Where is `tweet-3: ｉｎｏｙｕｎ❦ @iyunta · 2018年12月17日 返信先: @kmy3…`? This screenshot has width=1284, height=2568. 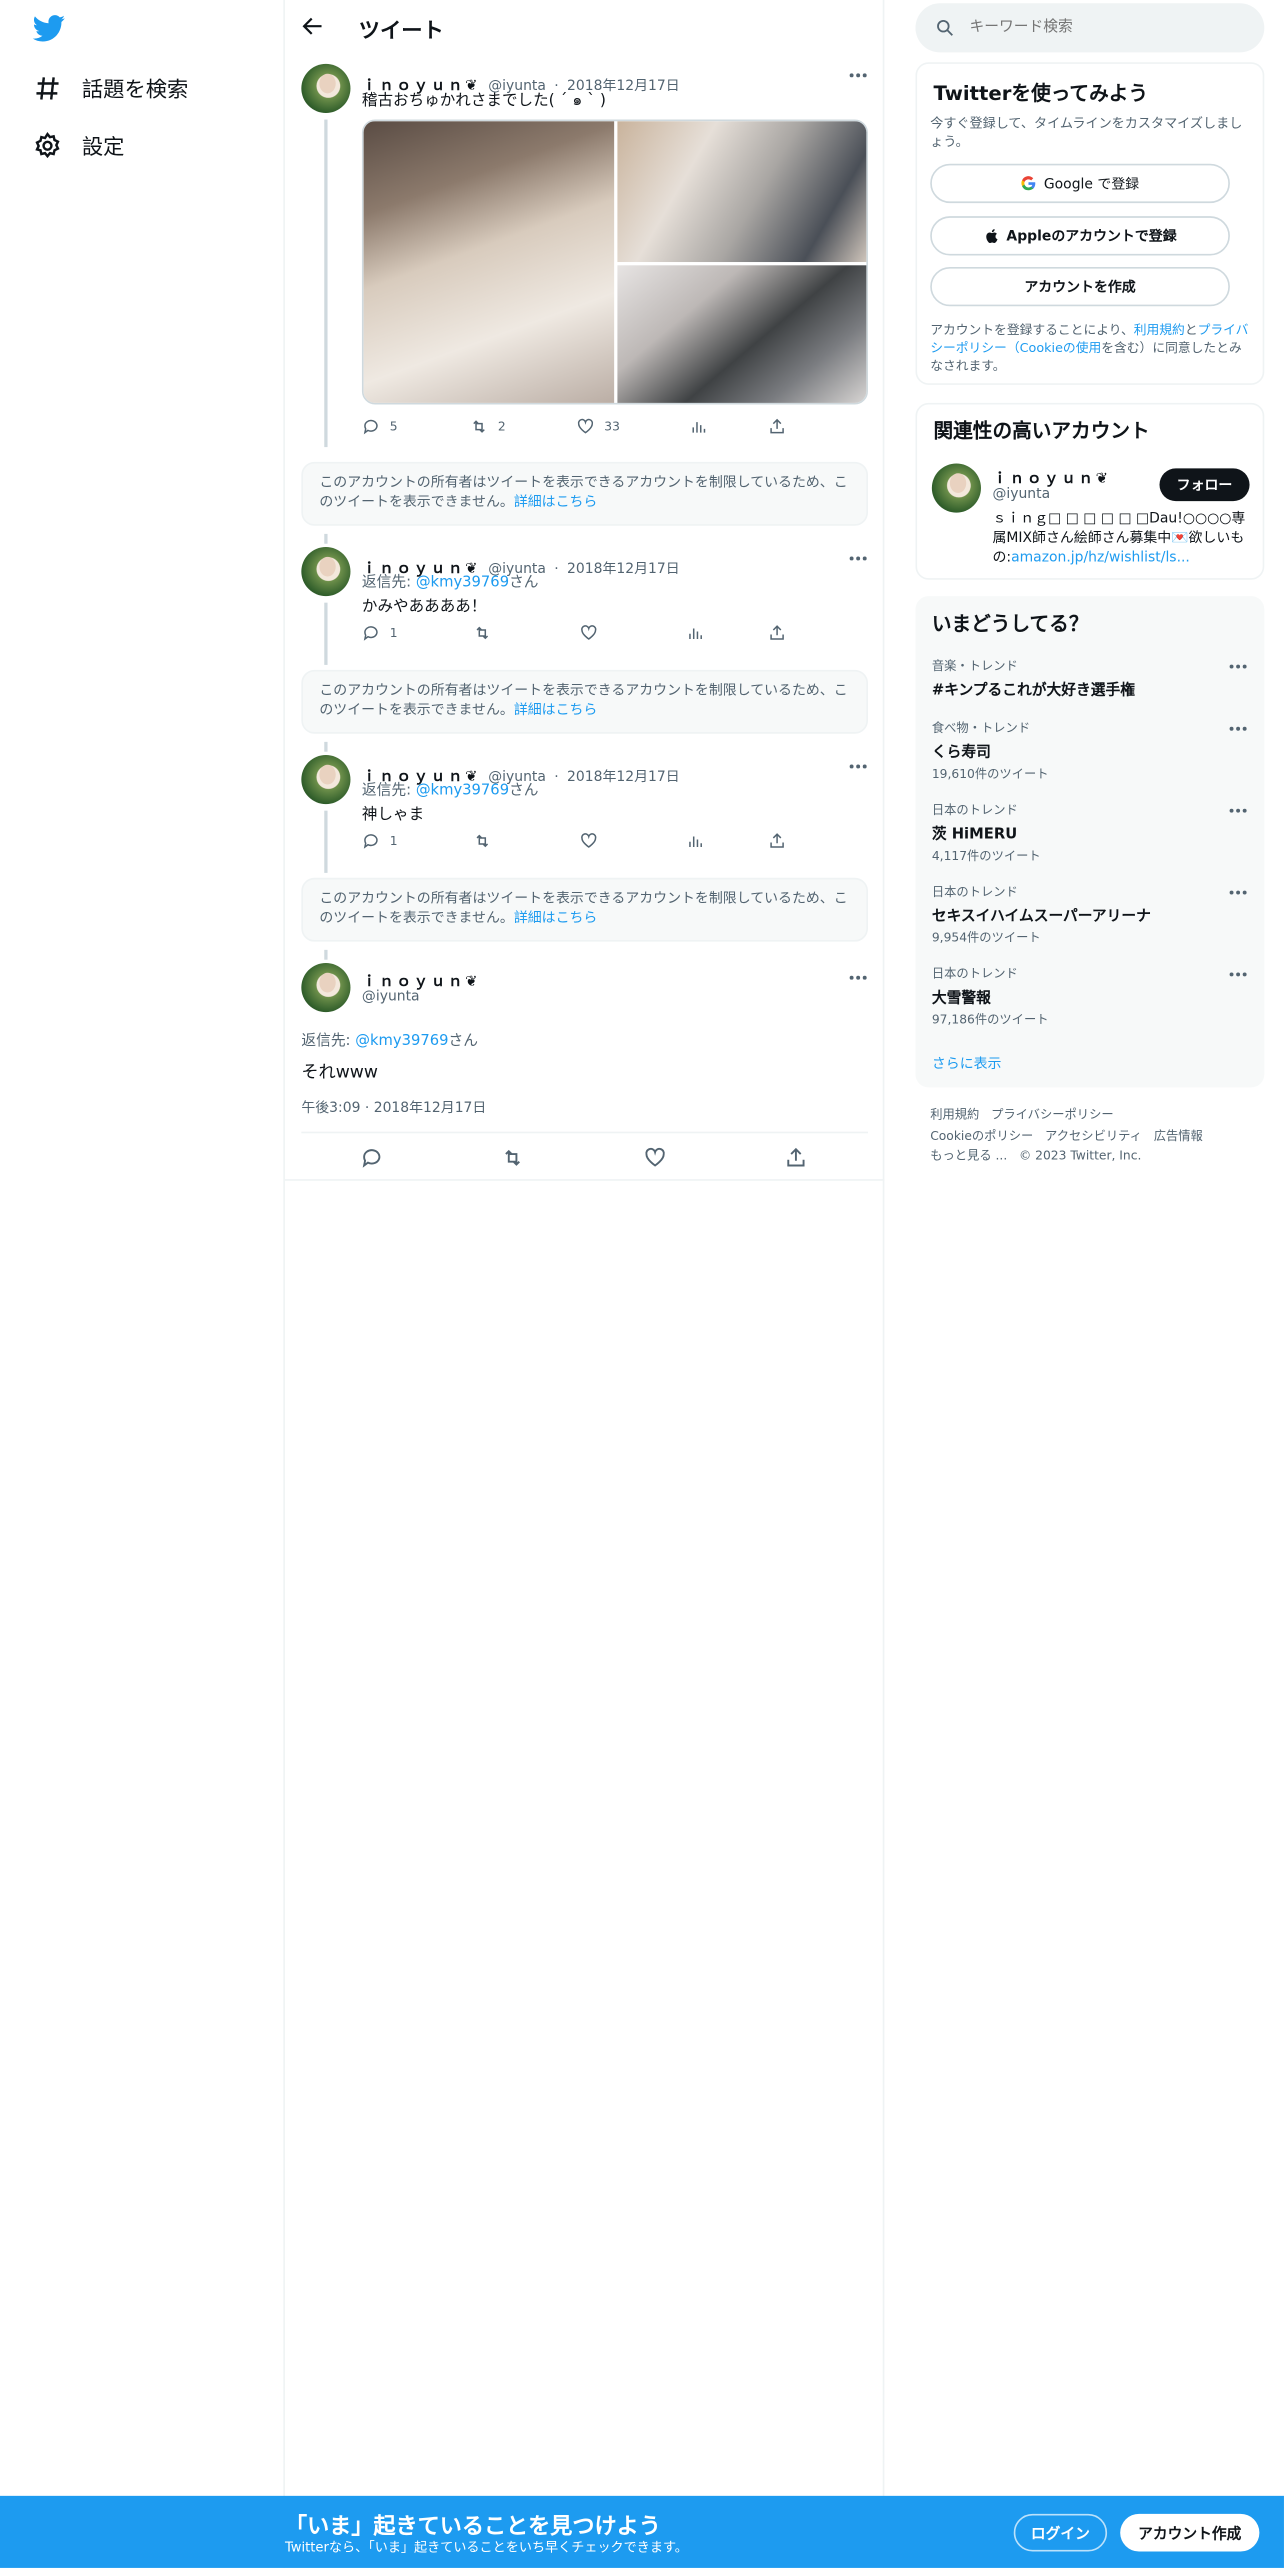
tweet-3: ｉｎｏｙｕｎ❦ @iyunta · 2018年12月17日 返信先: @kmy3… is located at coordinates (584, 807).